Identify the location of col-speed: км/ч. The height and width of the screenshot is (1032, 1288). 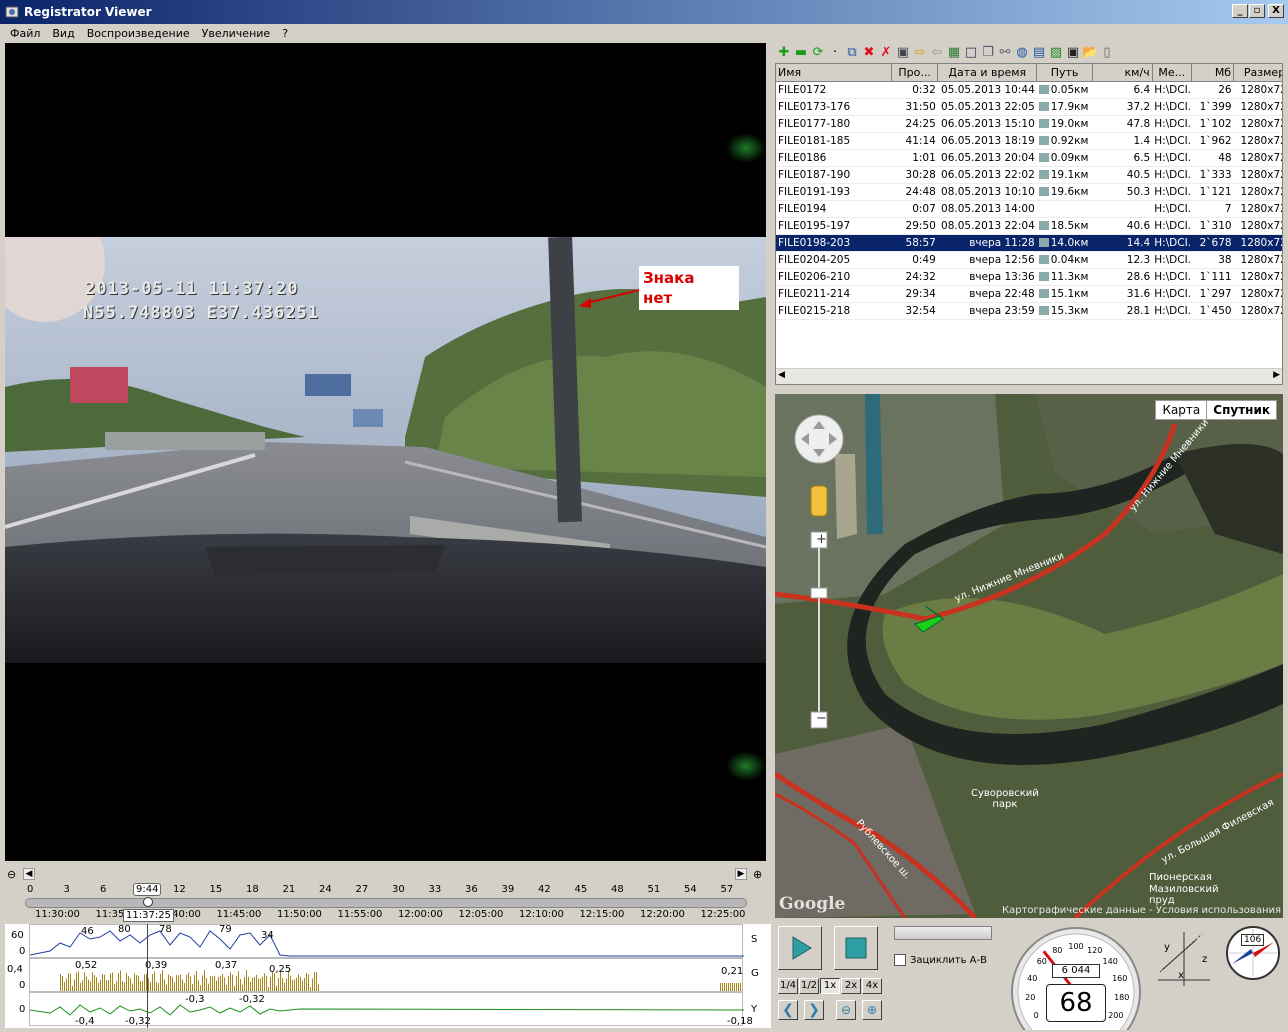
(1122, 73).